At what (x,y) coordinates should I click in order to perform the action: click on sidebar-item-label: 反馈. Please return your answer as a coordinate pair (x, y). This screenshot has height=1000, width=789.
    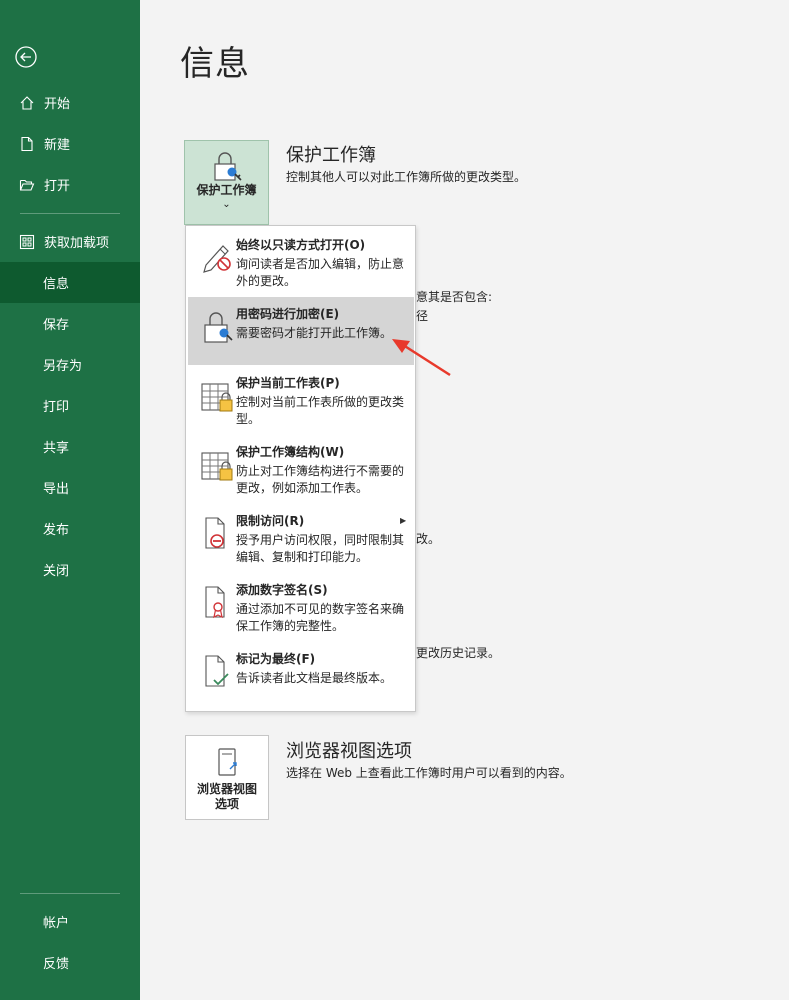
    Looking at the image, I should click on (56, 964).